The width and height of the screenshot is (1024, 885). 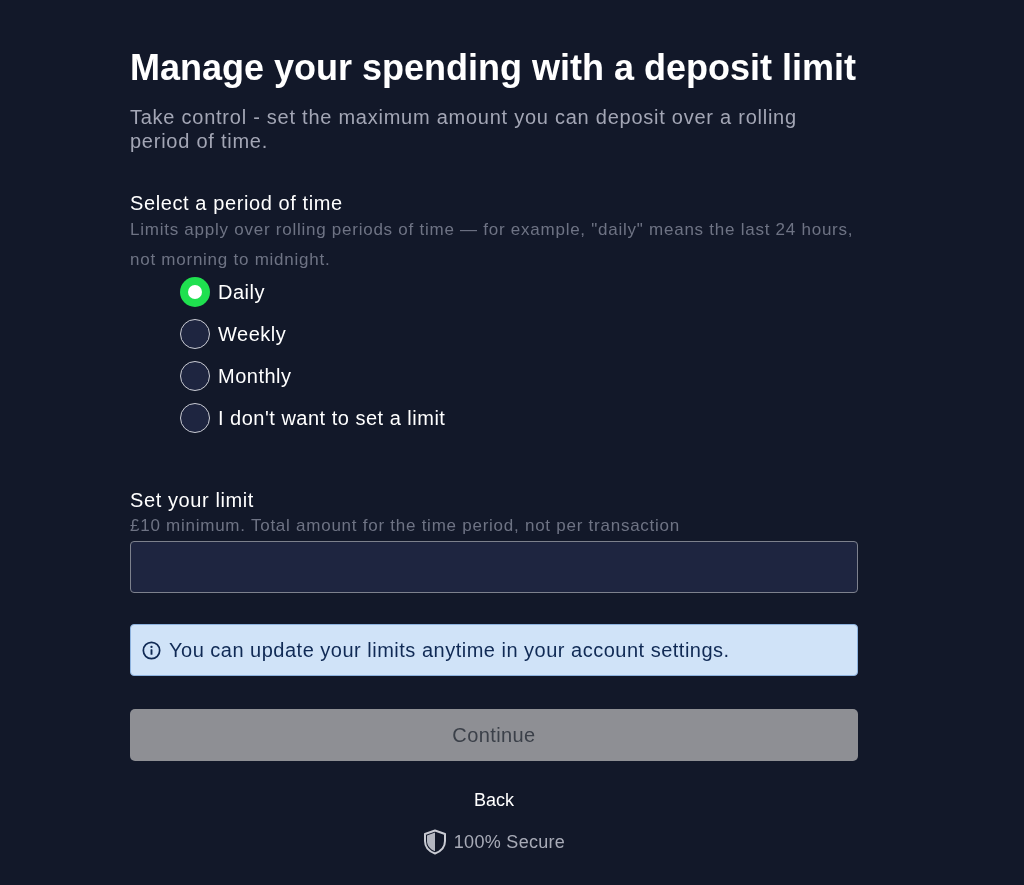 I want to click on secure-label: 100% Secure, so click(x=509, y=842).